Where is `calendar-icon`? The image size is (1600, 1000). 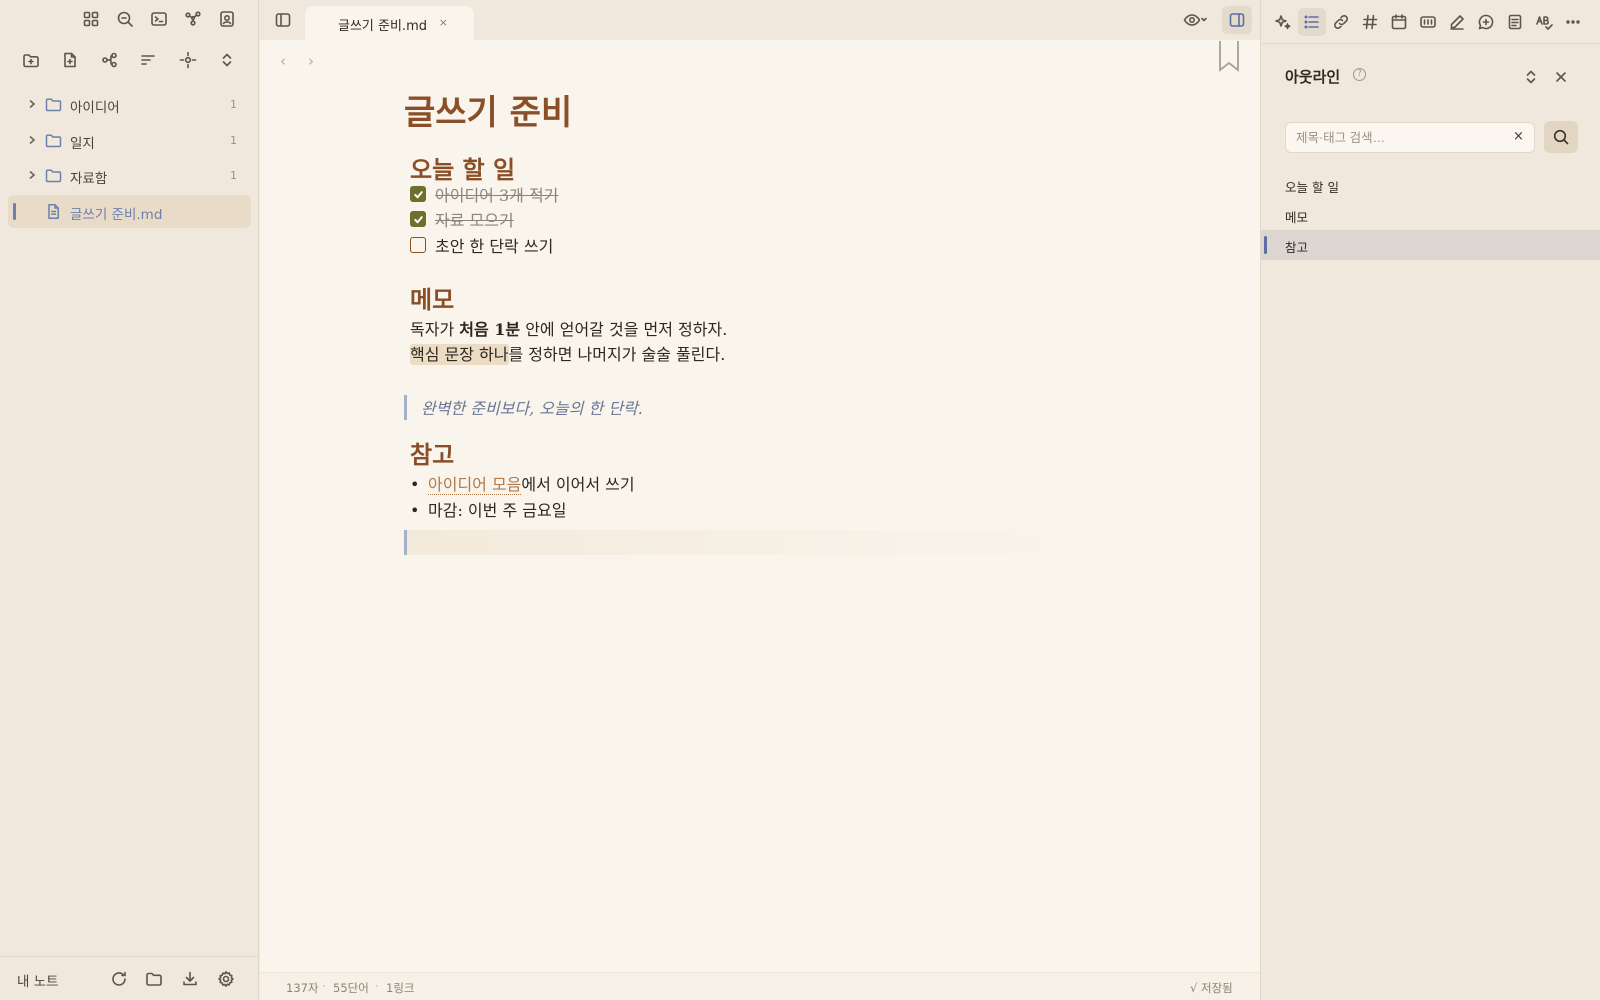 calendar-icon is located at coordinates (1399, 22).